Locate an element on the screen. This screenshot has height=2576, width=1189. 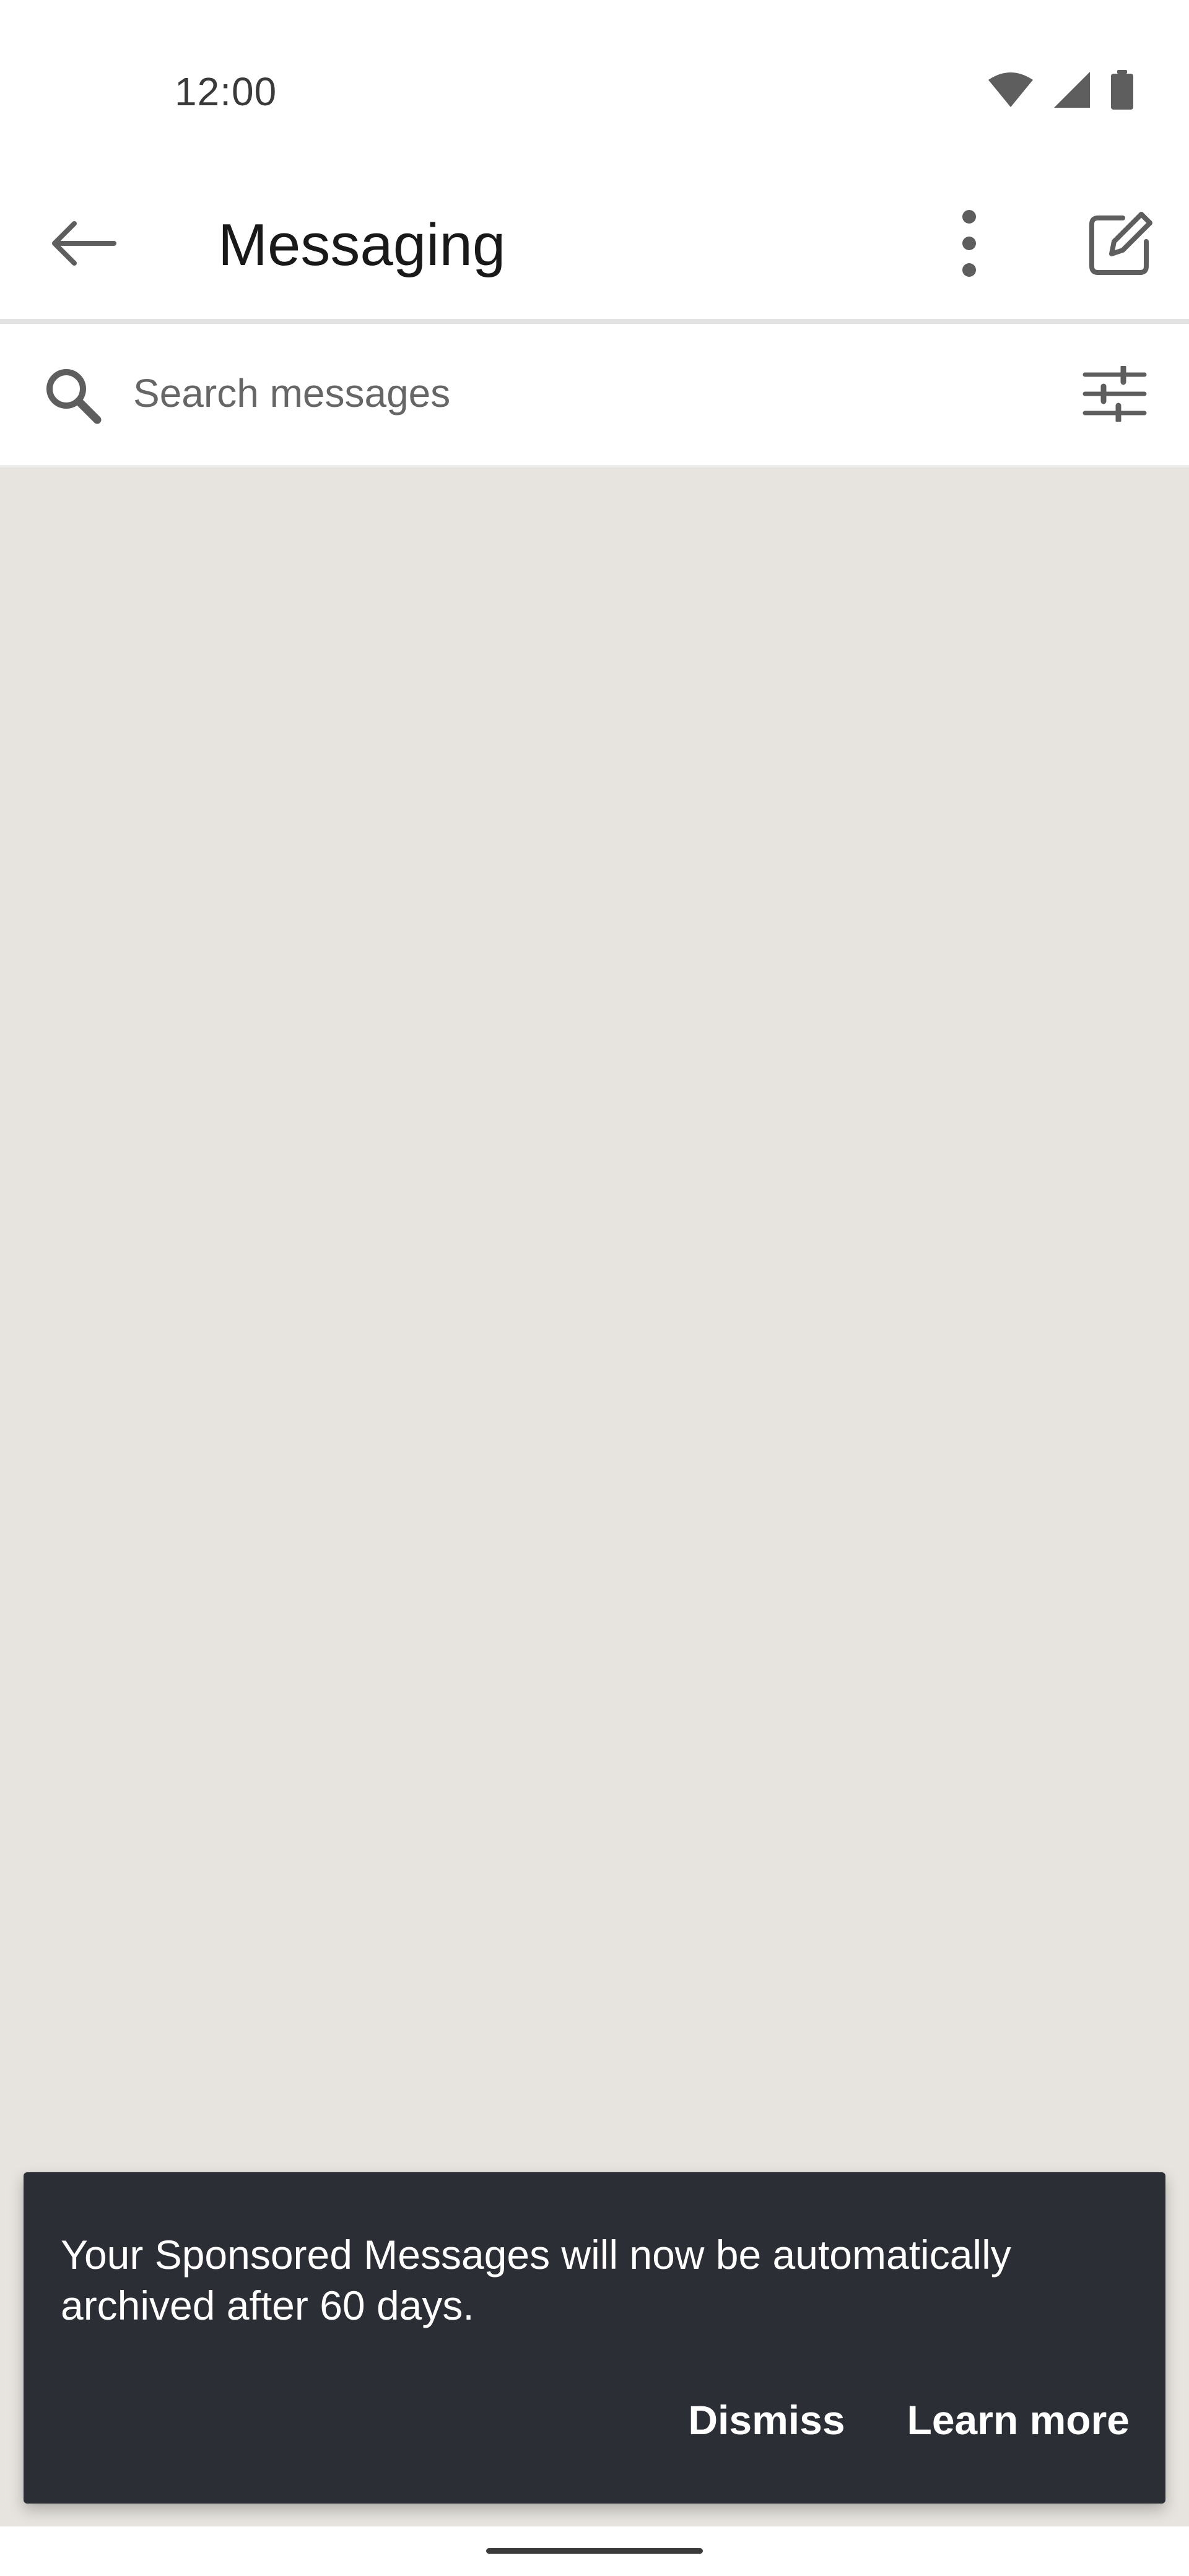
more-vertical-icon is located at coordinates (969, 245).